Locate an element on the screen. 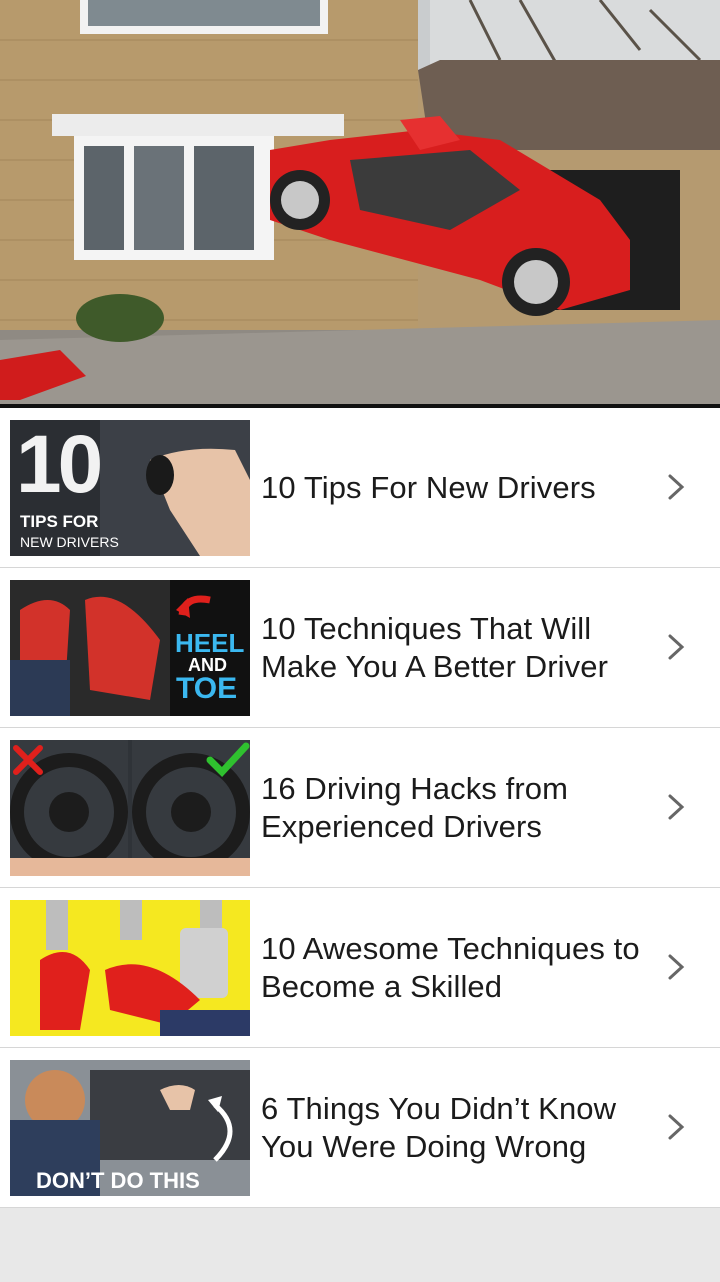  thumb-number: 10 is located at coordinates (59, 465).